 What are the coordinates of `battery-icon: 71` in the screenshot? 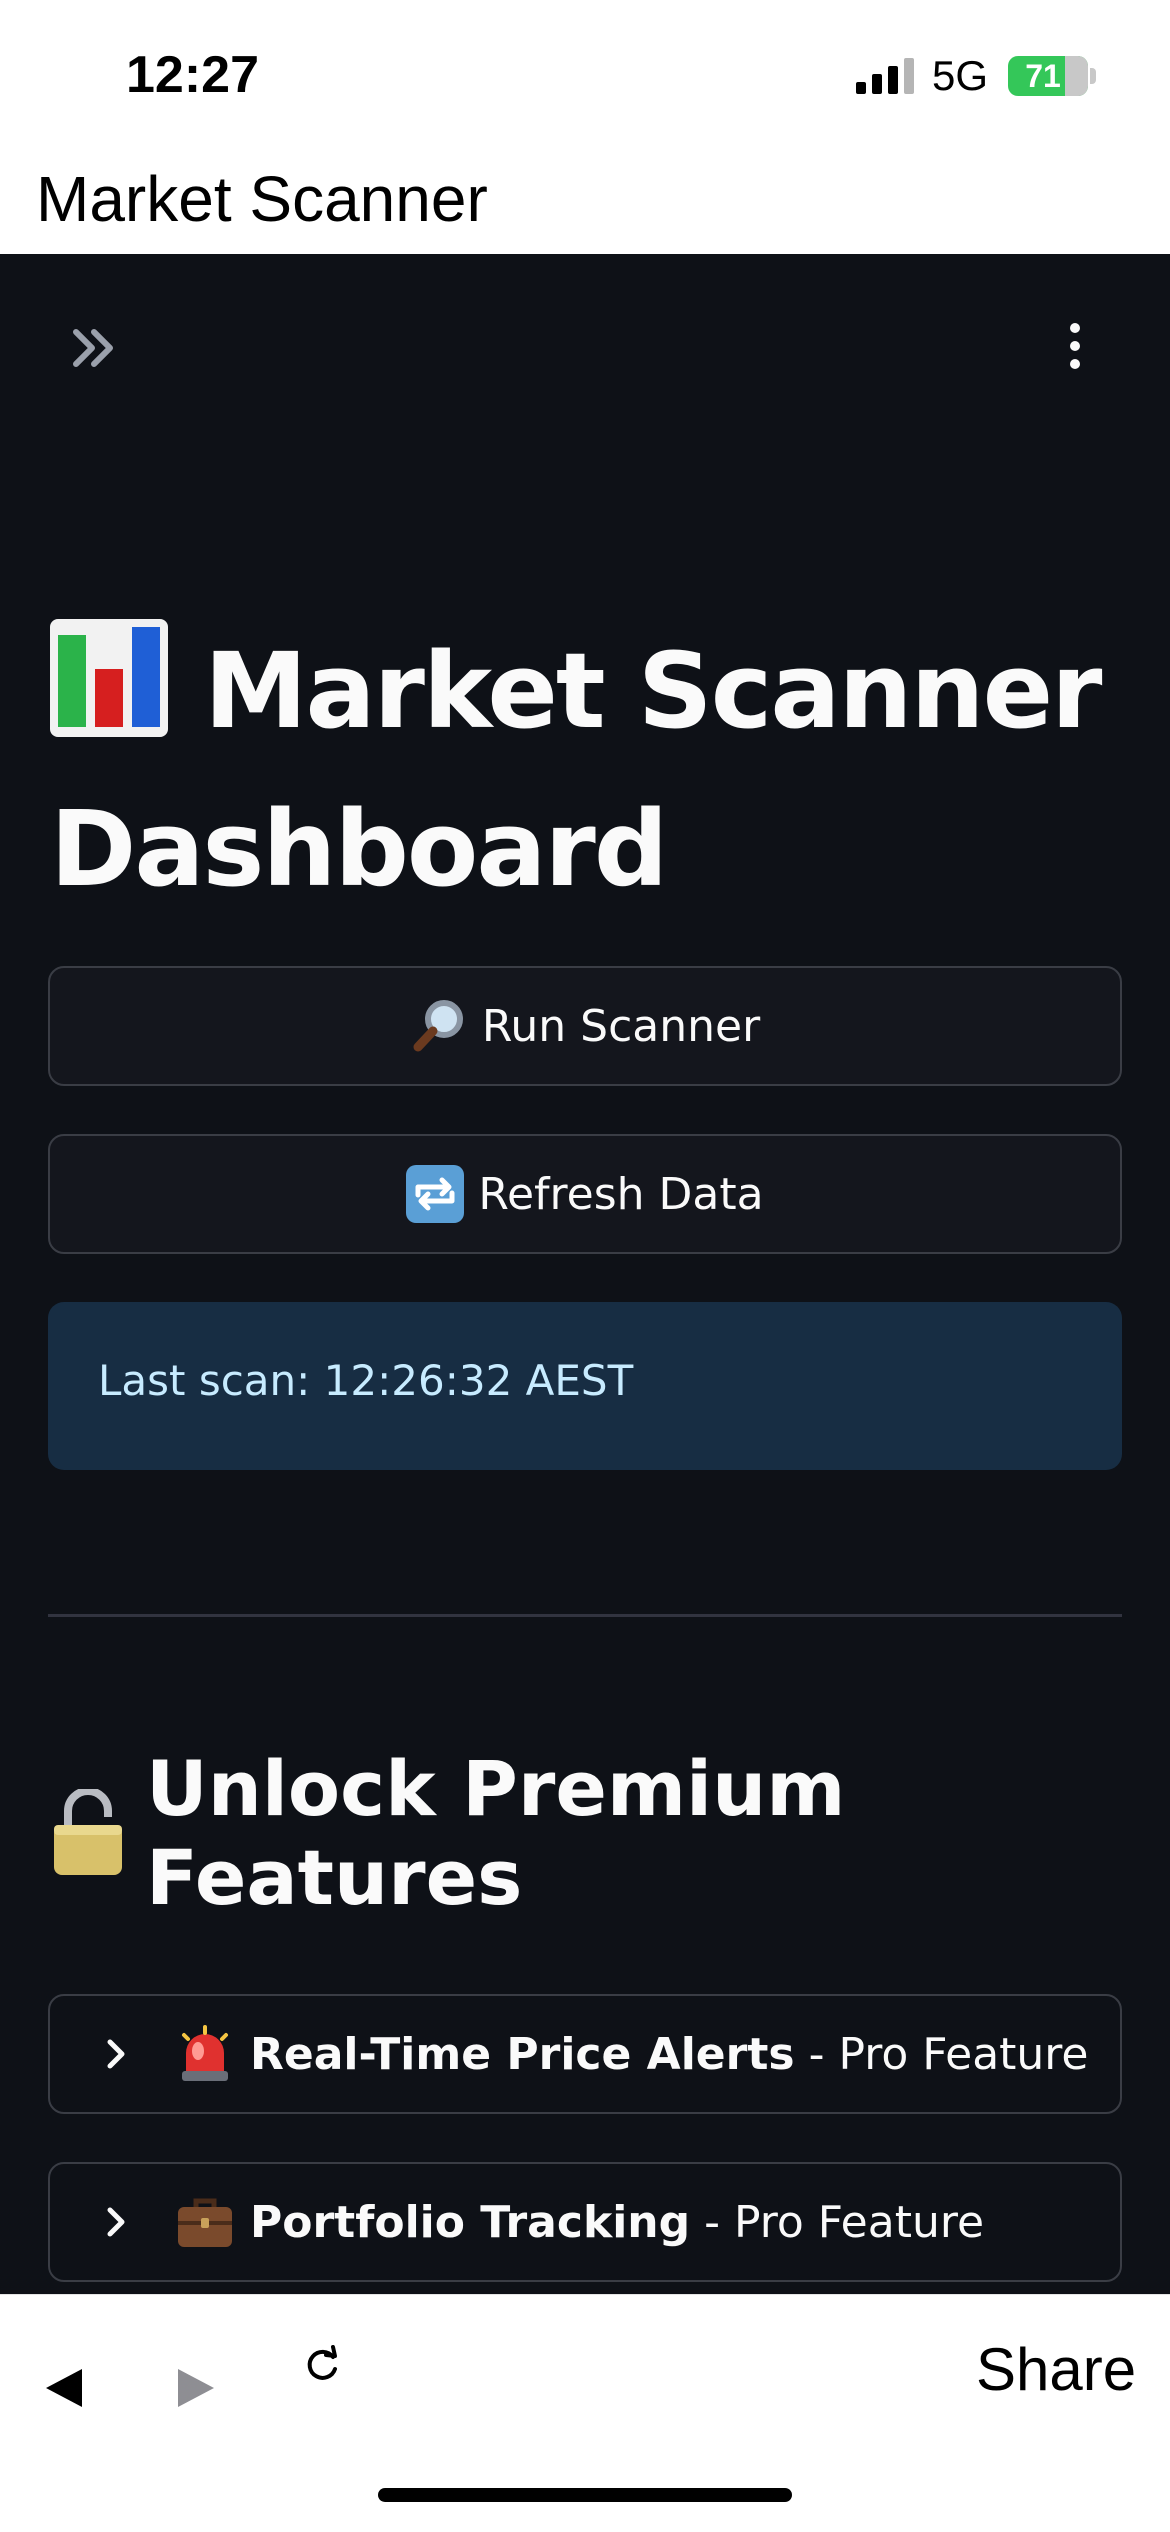 It's located at (1048, 76).